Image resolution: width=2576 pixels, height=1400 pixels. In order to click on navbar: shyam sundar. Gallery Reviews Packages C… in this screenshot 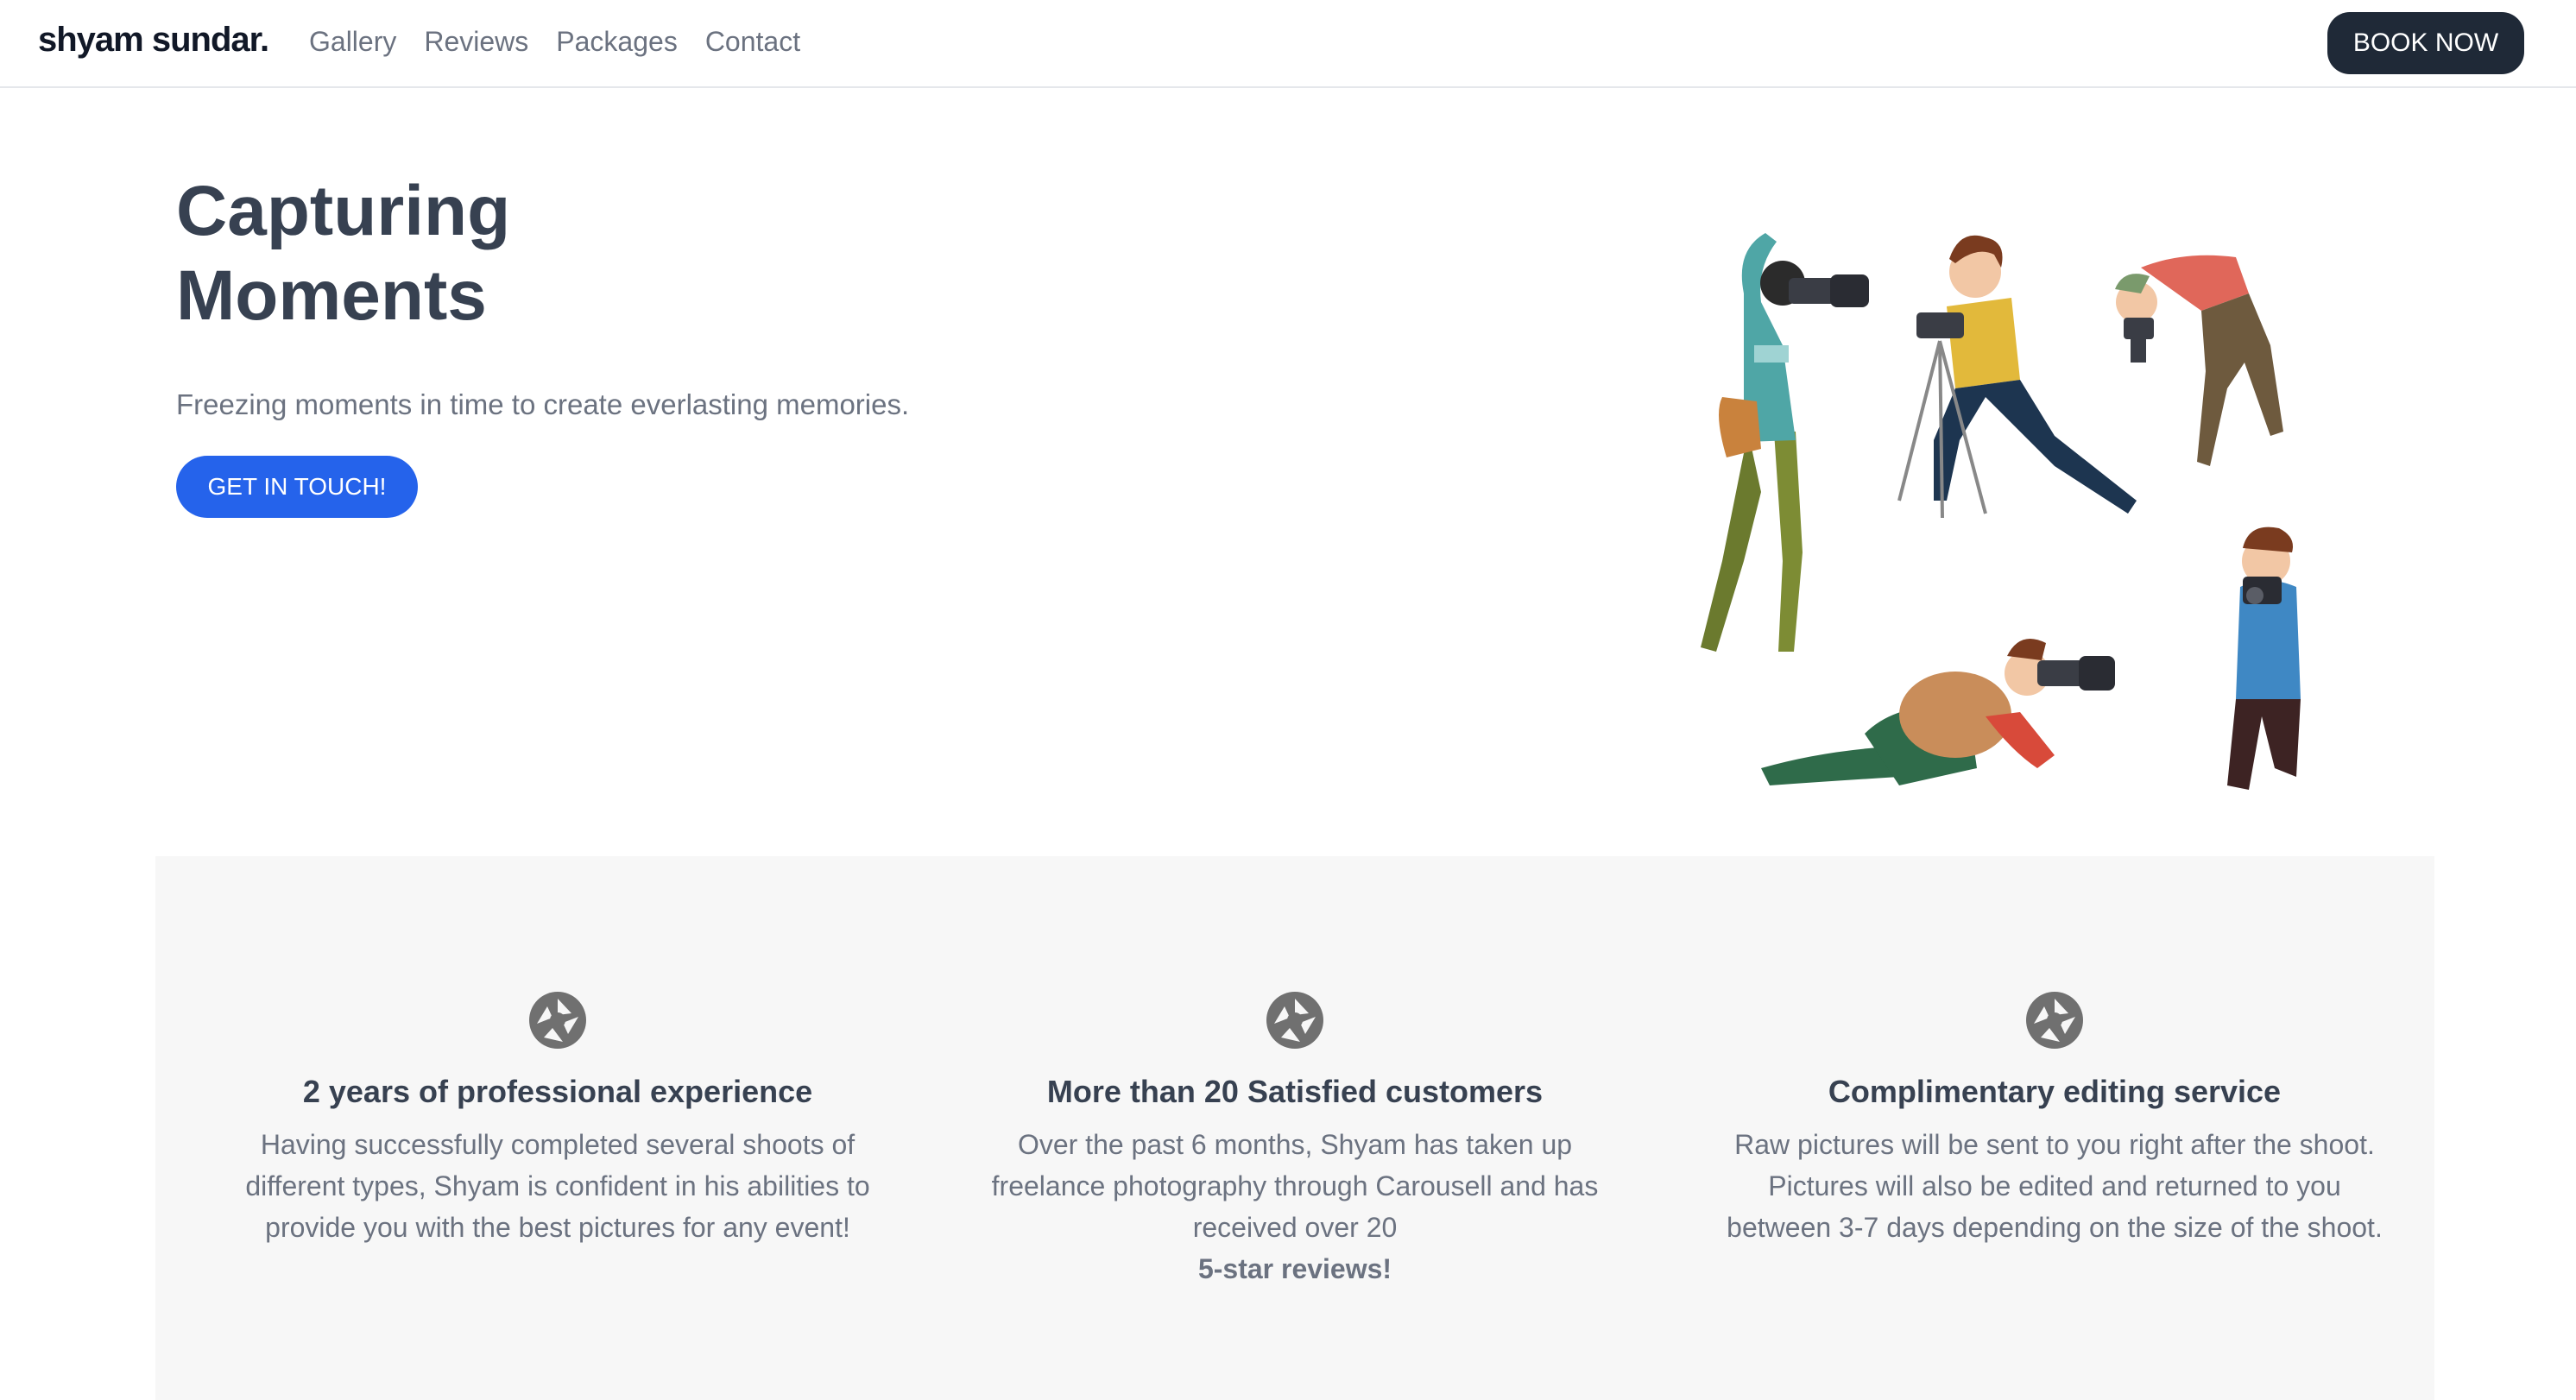, I will do `click(1288, 44)`.